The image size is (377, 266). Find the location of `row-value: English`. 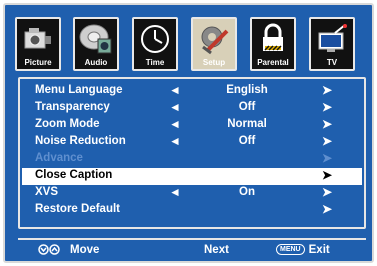

row-value: English is located at coordinates (247, 90).